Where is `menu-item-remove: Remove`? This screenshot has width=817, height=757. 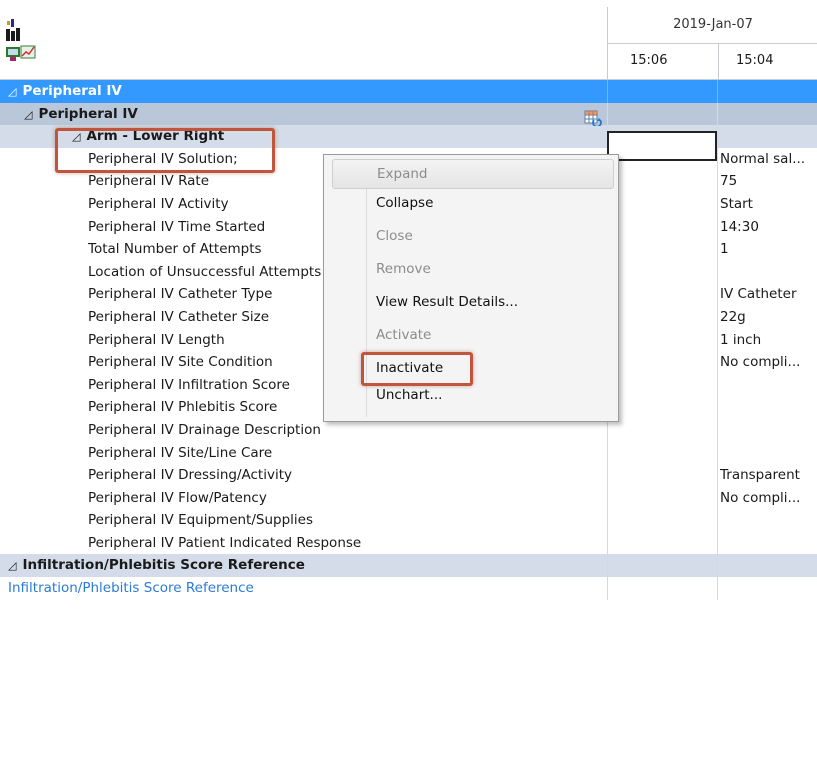
menu-item-remove: Remove is located at coordinates (471, 270).